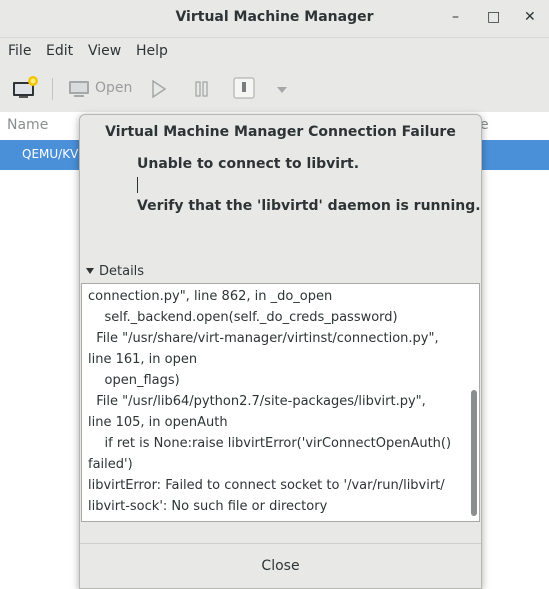 This screenshot has height=589, width=549. What do you see at coordinates (55, 154) in the screenshot?
I see `connection-label: QEMU/KVN` at bounding box center [55, 154].